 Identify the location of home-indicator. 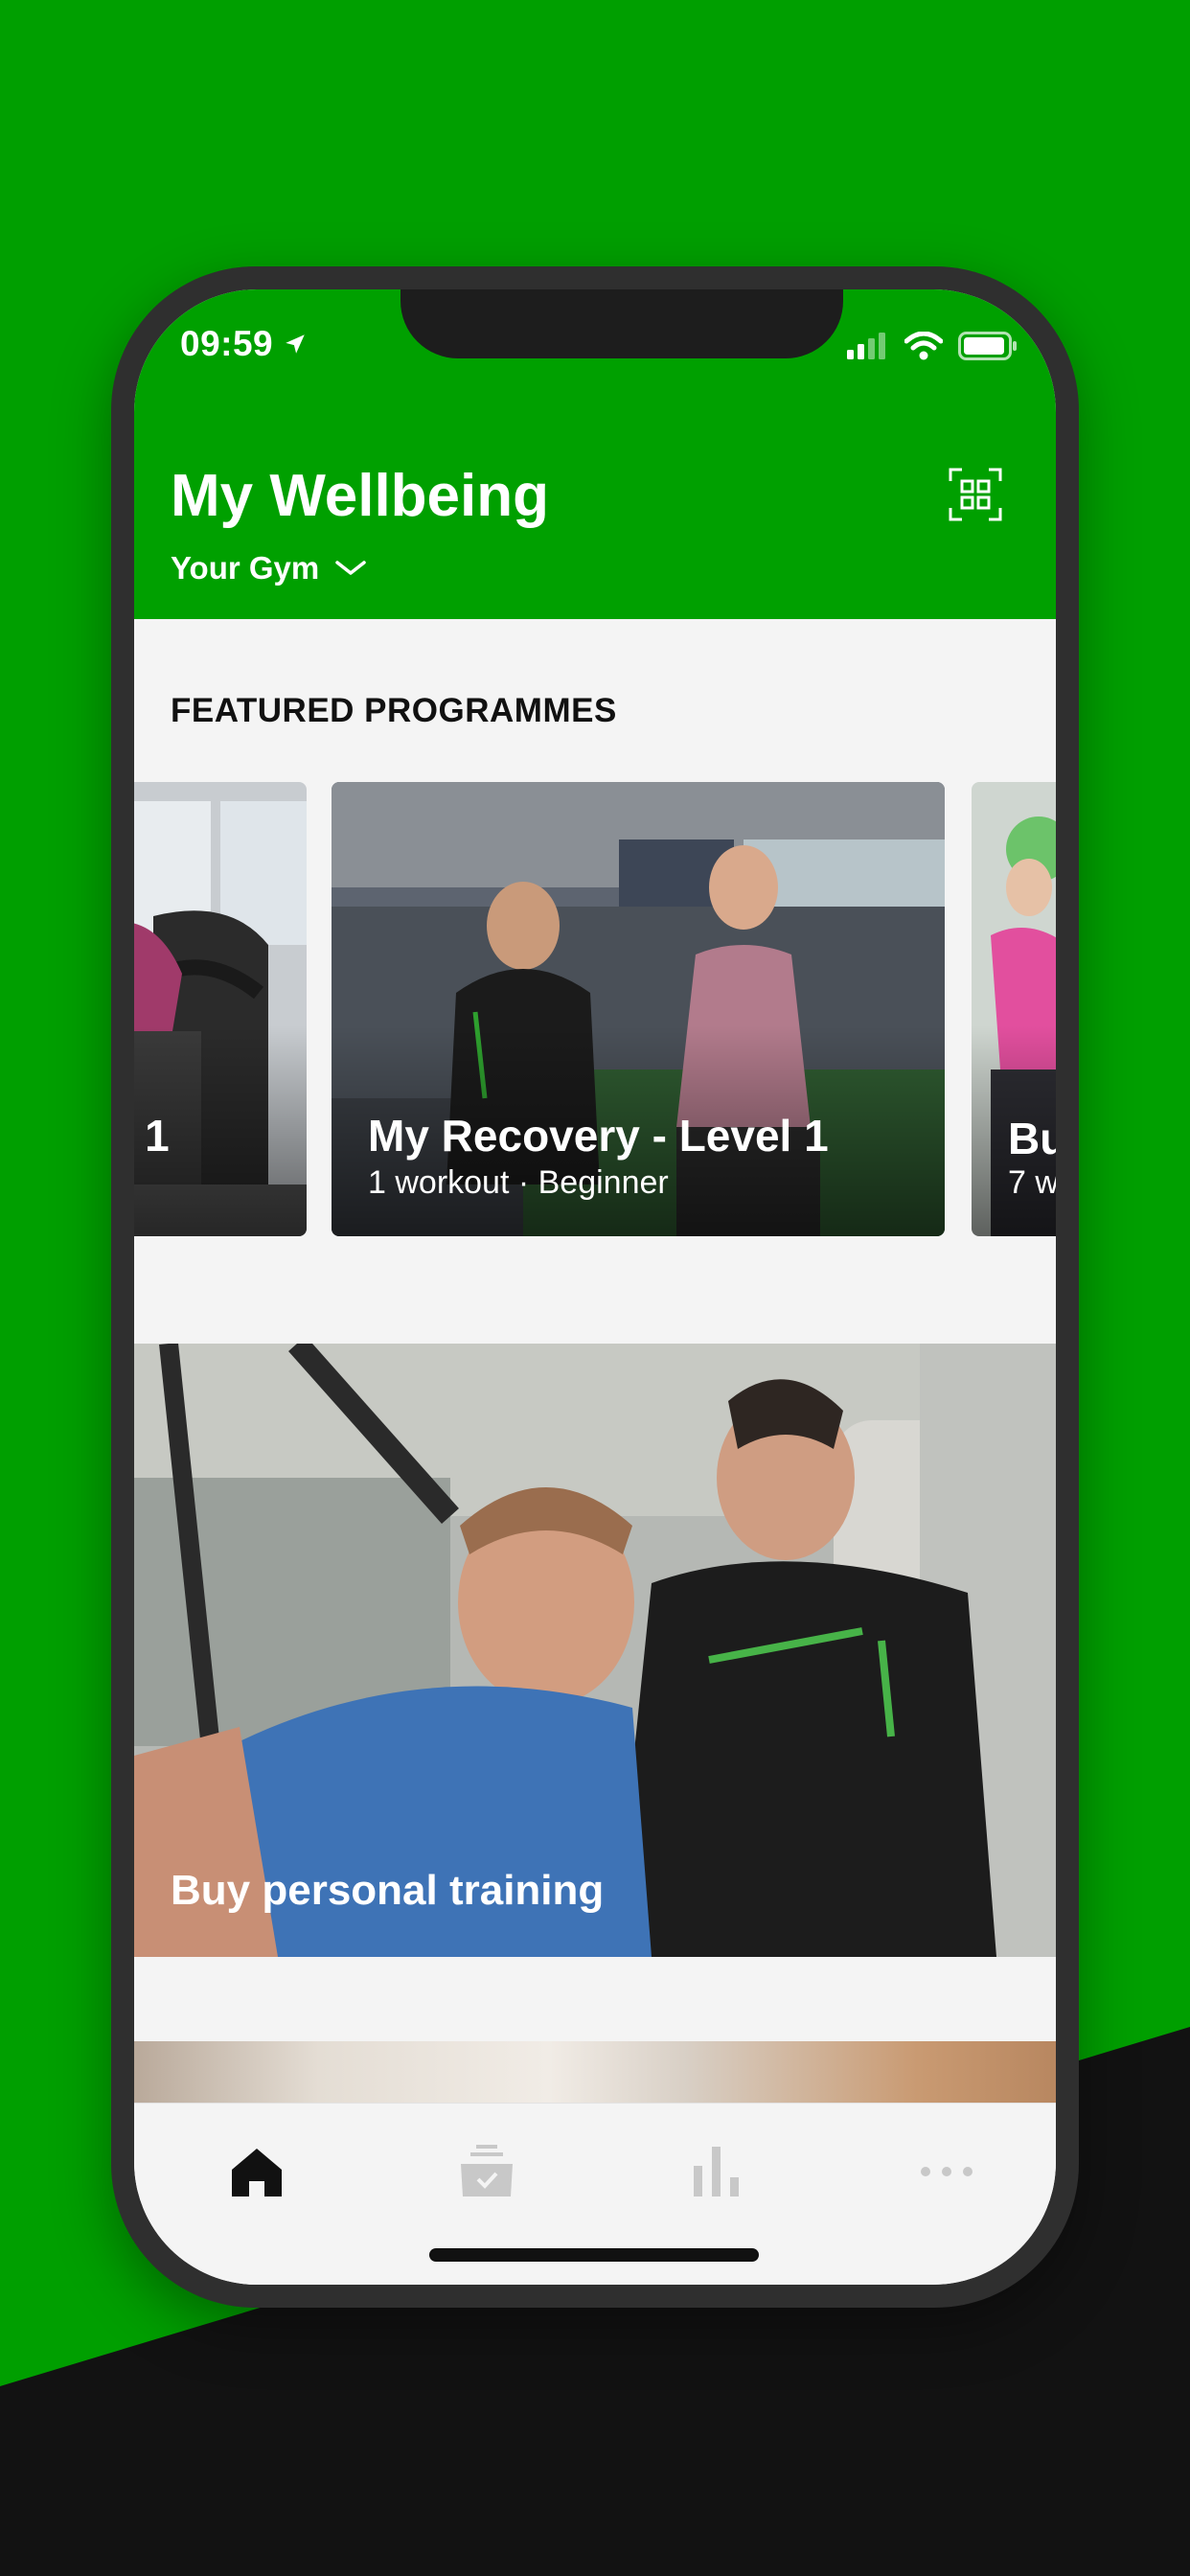
(594, 2255).